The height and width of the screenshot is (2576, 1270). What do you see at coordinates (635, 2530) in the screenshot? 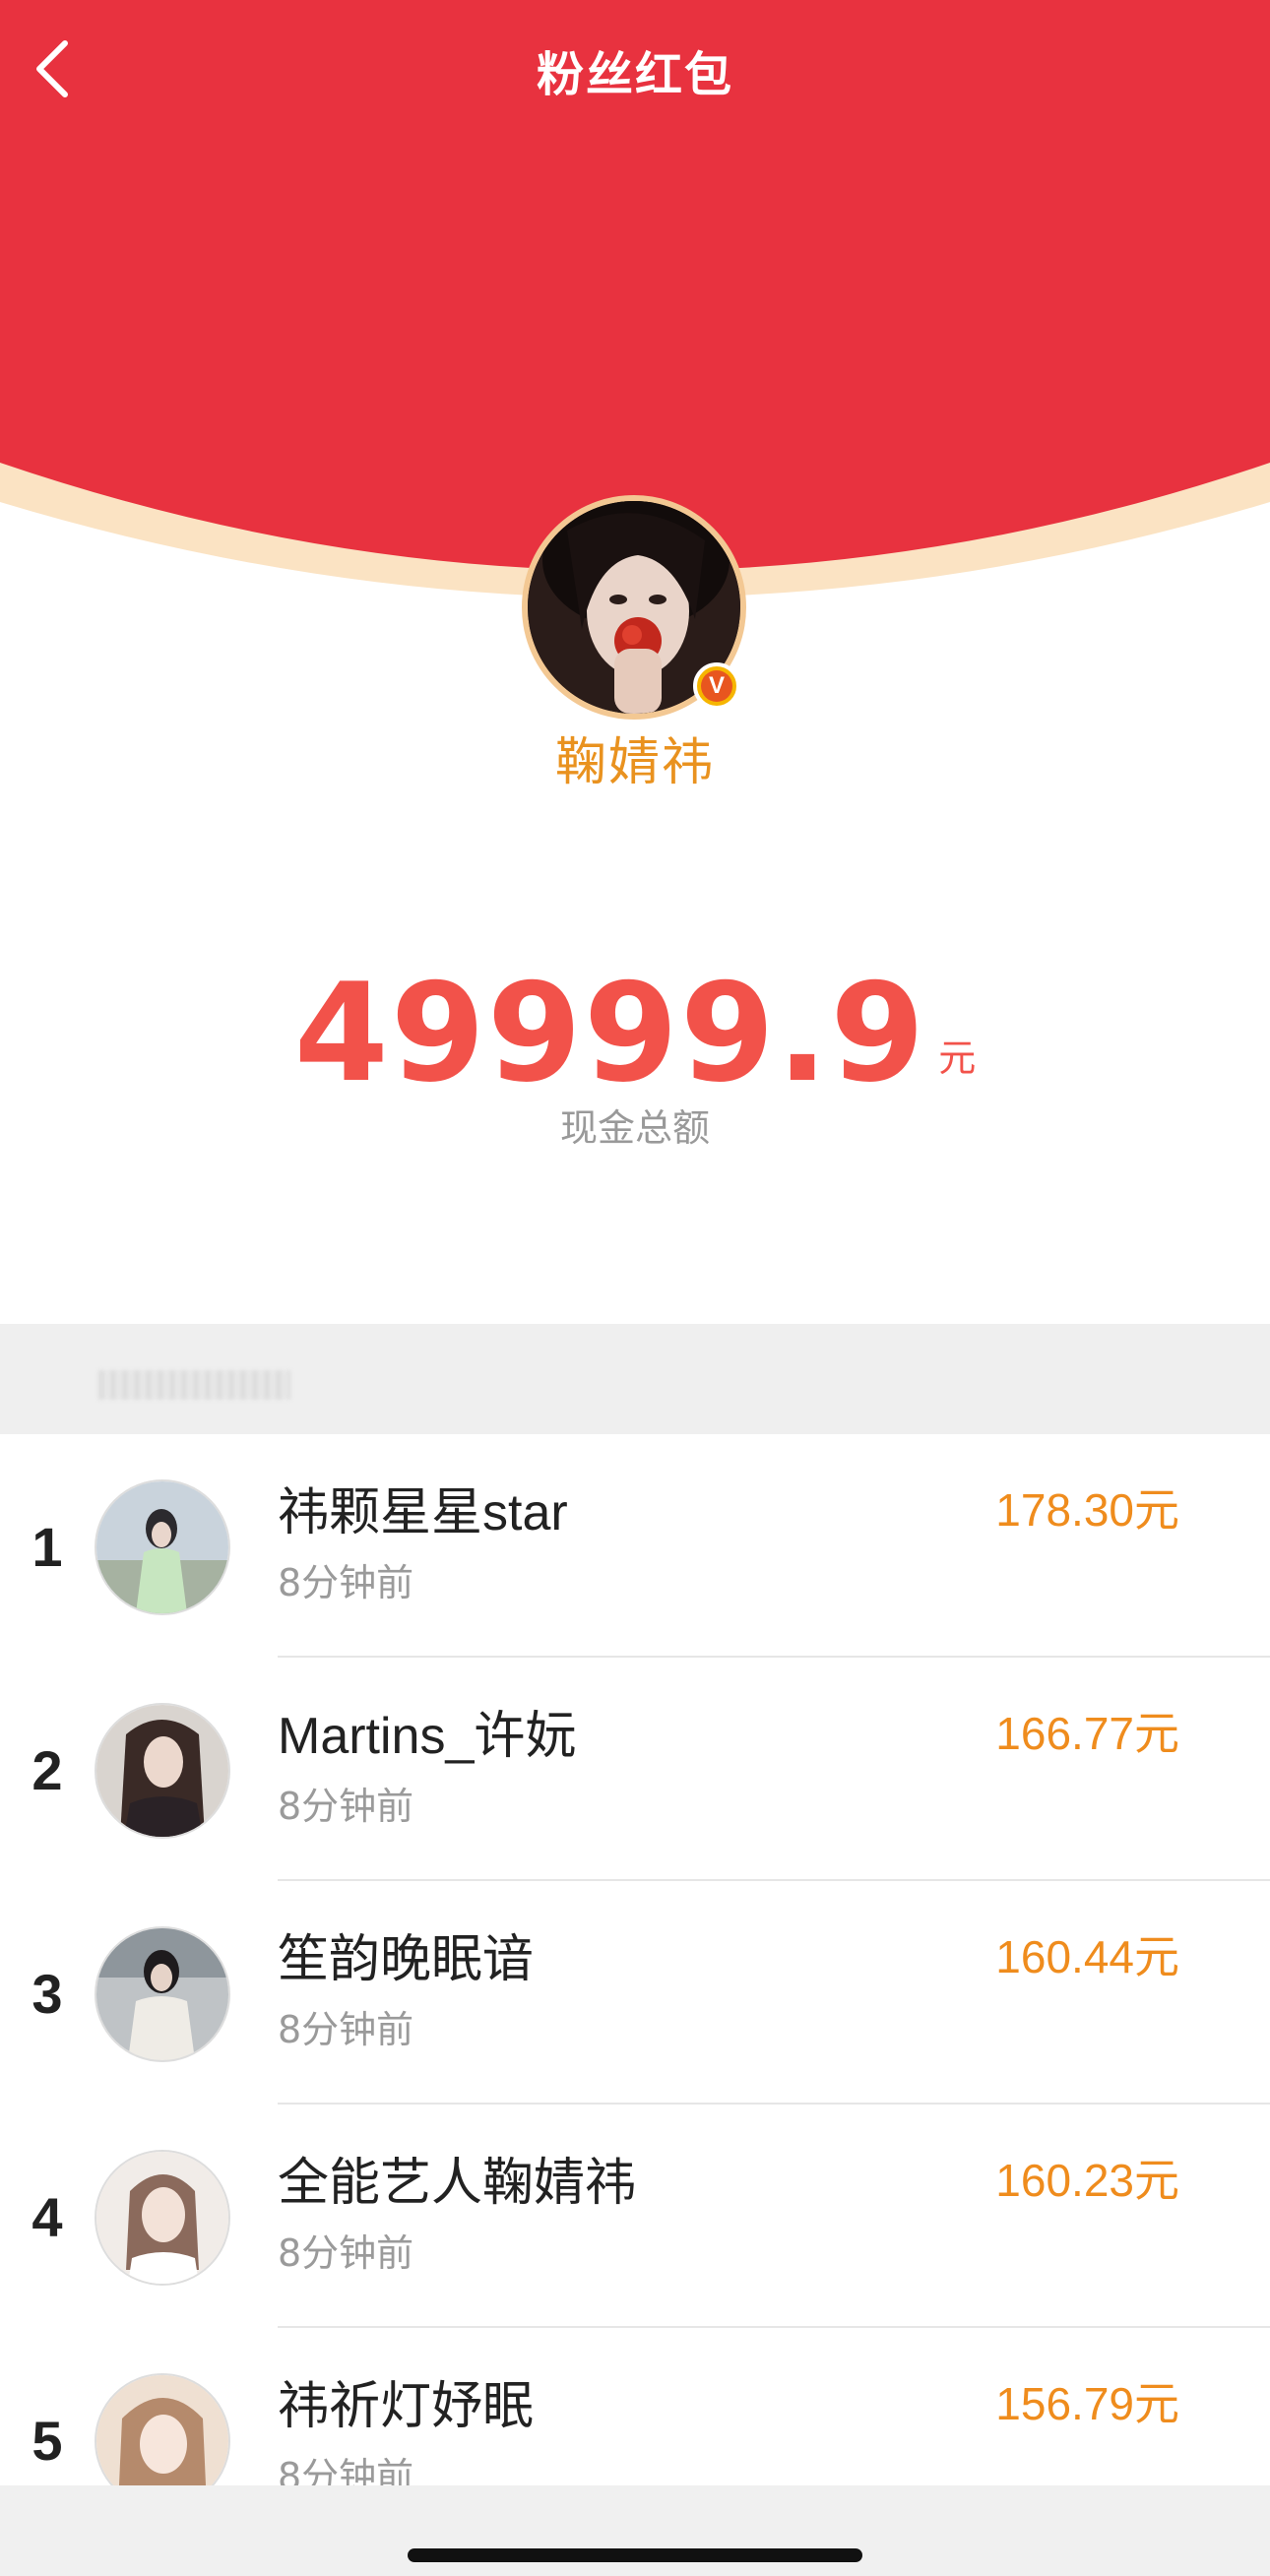
I see `bottom-bar` at bounding box center [635, 2530].